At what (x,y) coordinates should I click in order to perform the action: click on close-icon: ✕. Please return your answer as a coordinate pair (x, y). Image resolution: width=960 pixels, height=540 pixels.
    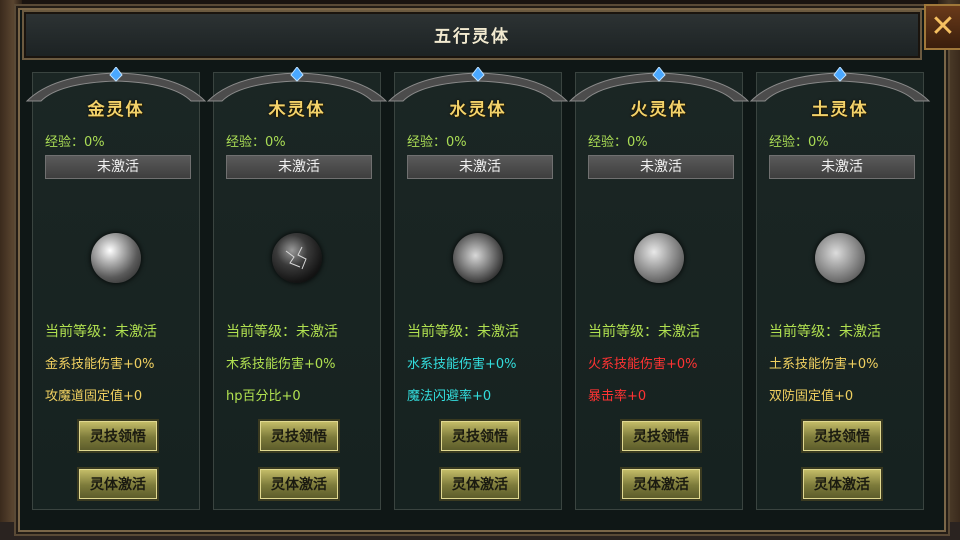
    Looking at the image, I should click on (943, 26).